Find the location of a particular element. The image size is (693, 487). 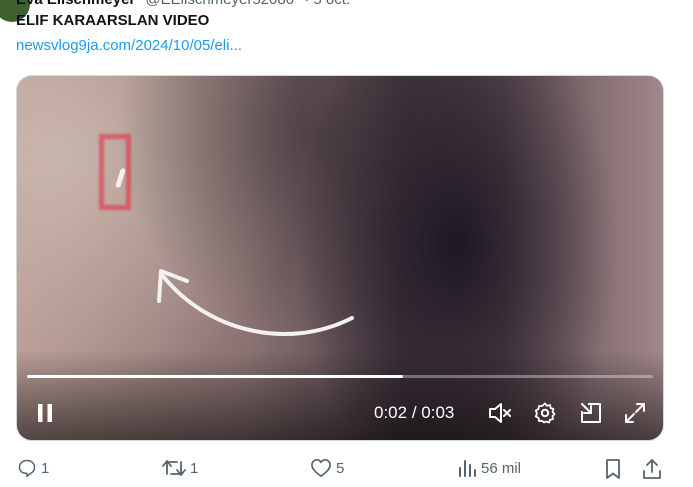

views-button: 56 mil is located at coordinates (489, 468).